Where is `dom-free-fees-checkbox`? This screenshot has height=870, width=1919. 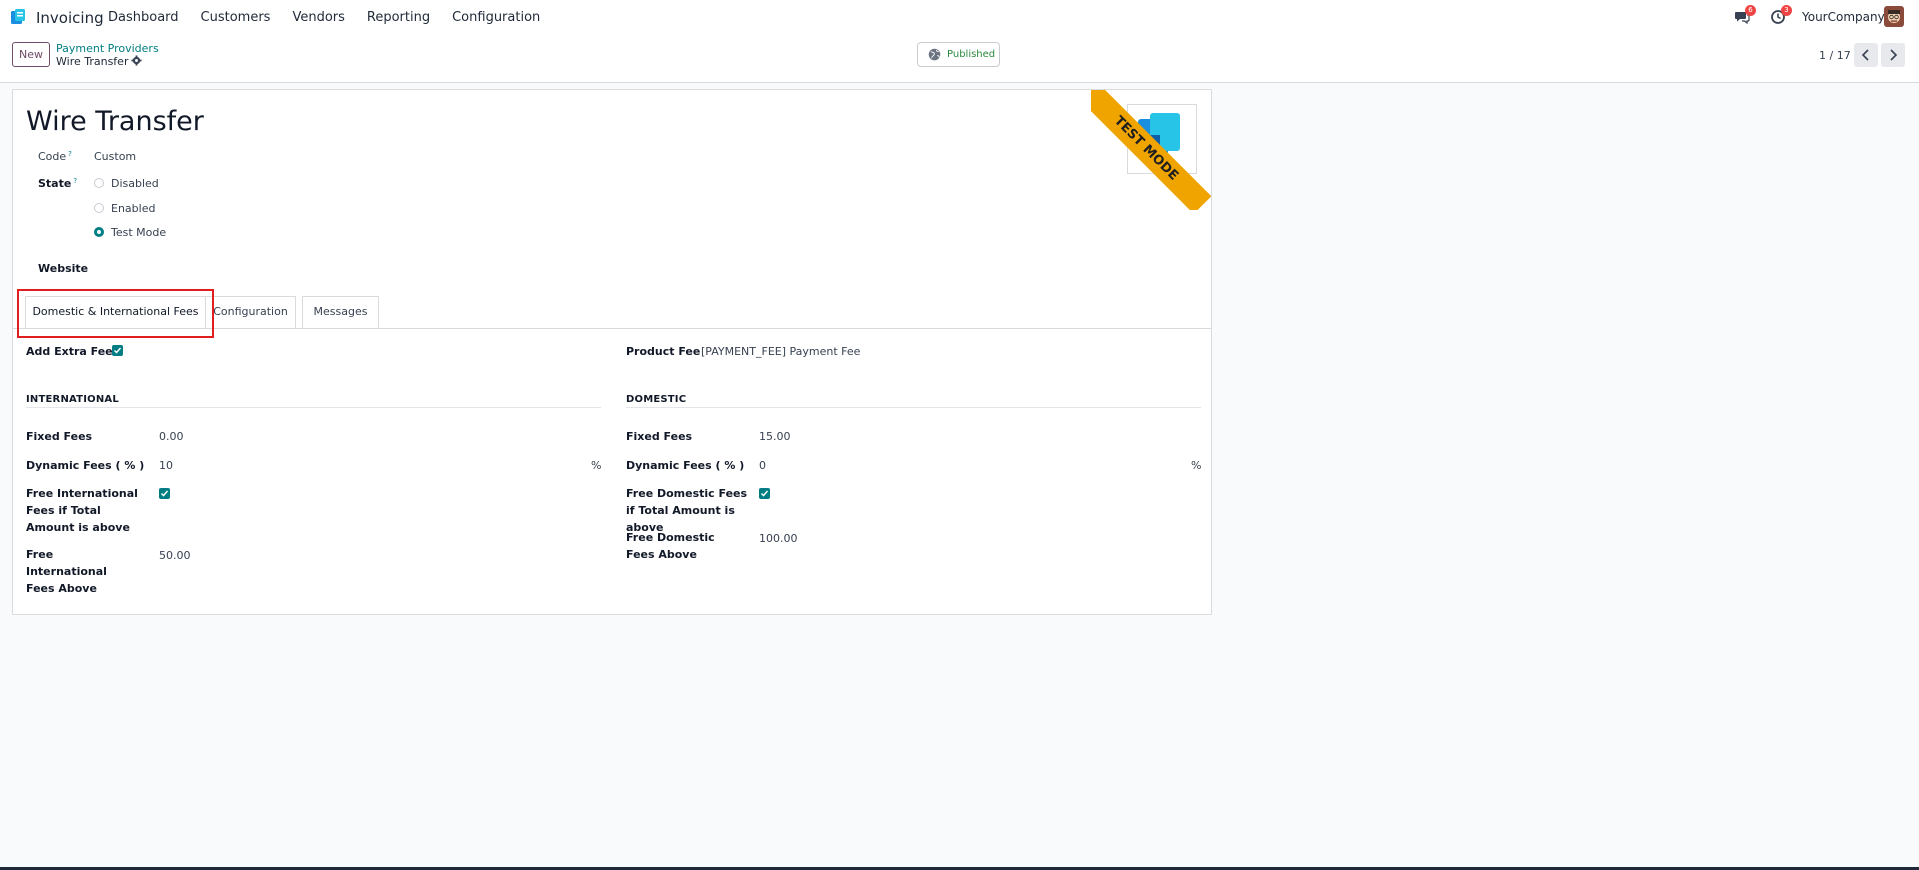
dom-free-fees-checkbox is located at coordinates (764, 493).